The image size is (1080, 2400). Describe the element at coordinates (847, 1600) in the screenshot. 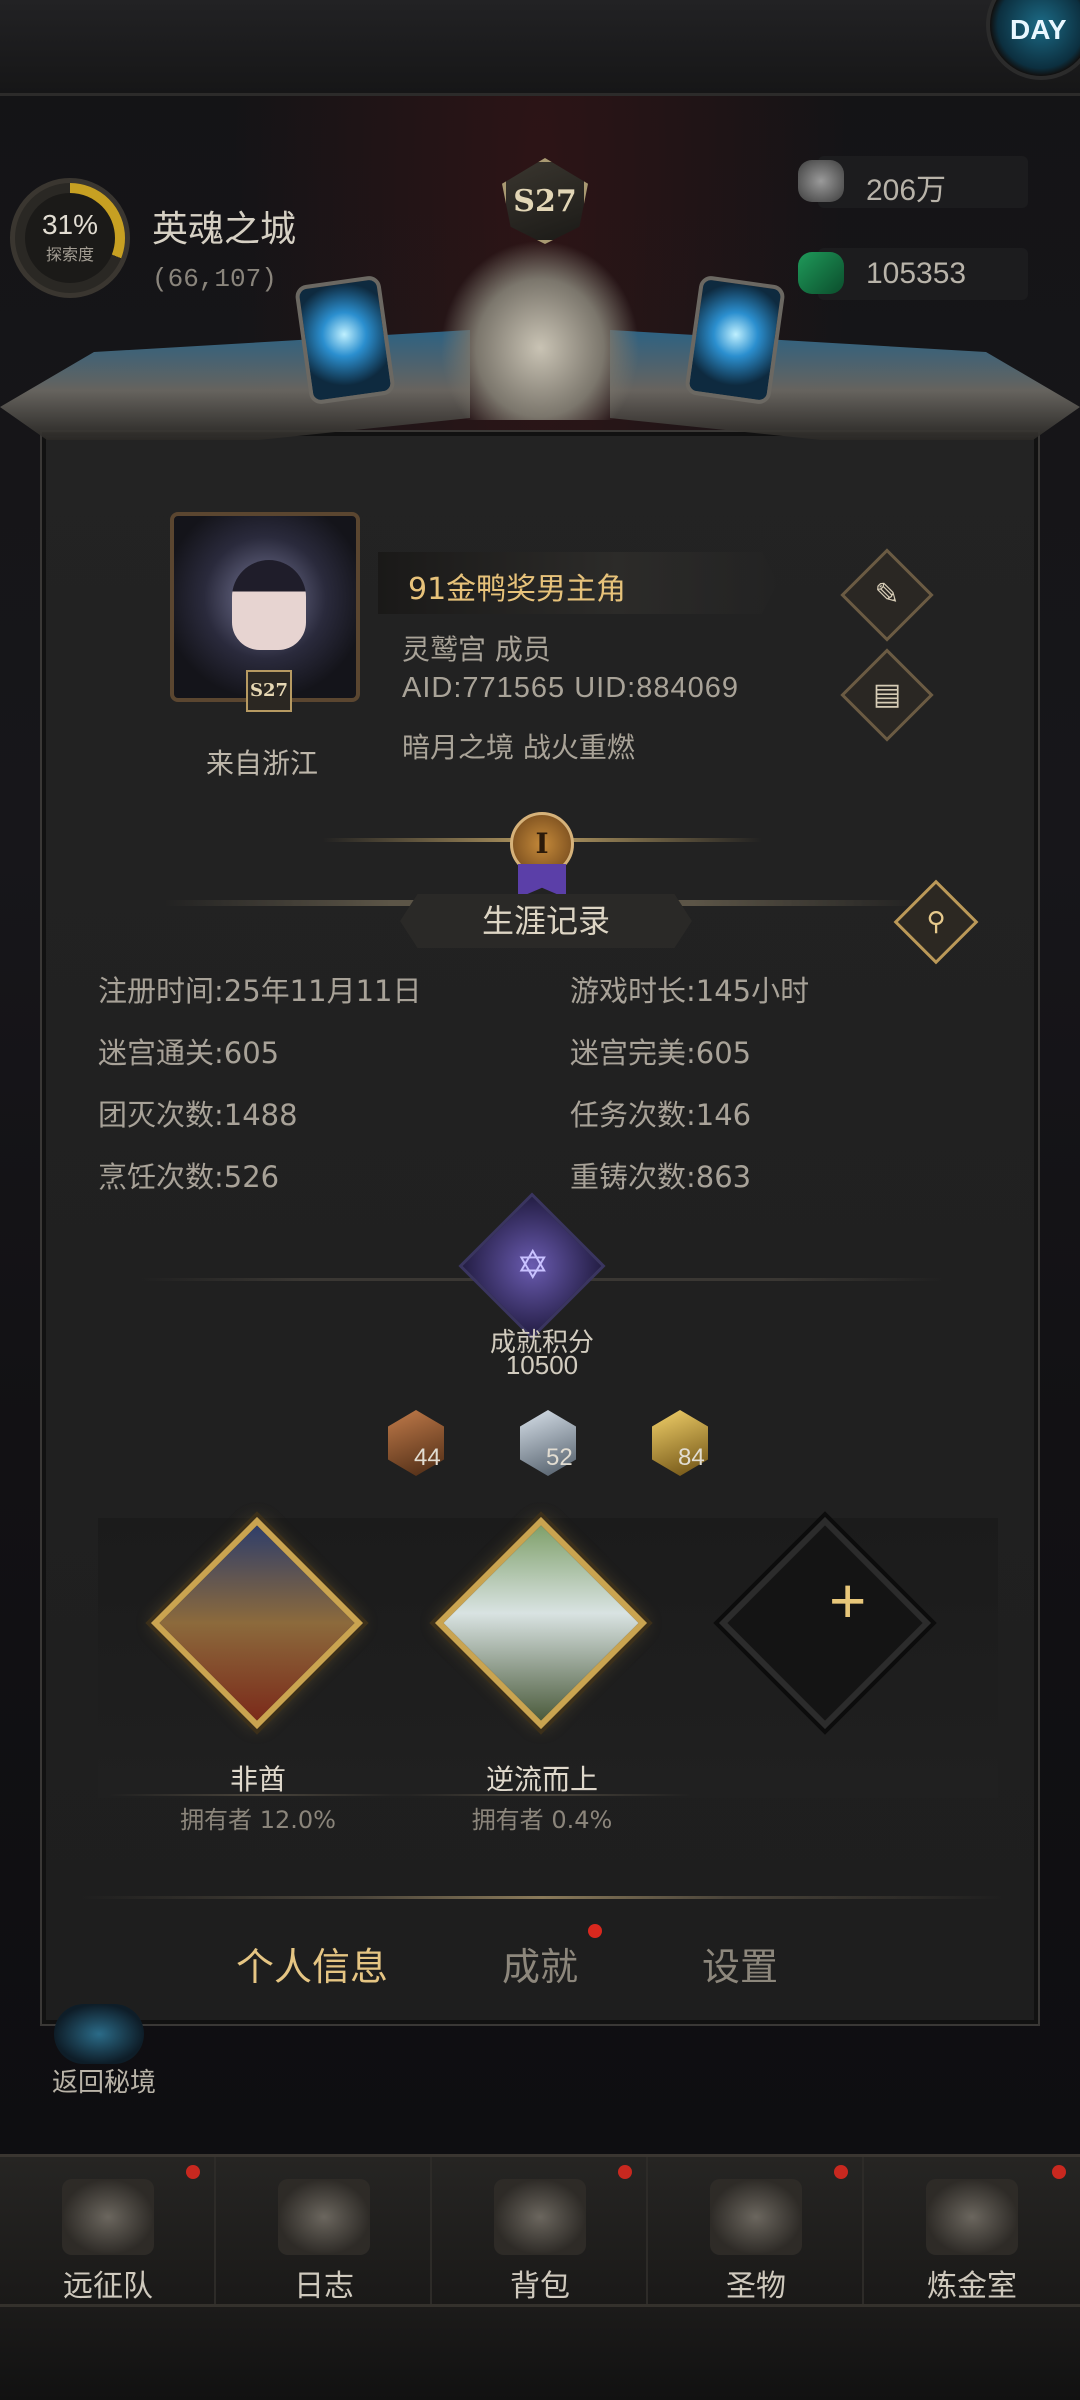

I see `plus-icon: +` at that location.